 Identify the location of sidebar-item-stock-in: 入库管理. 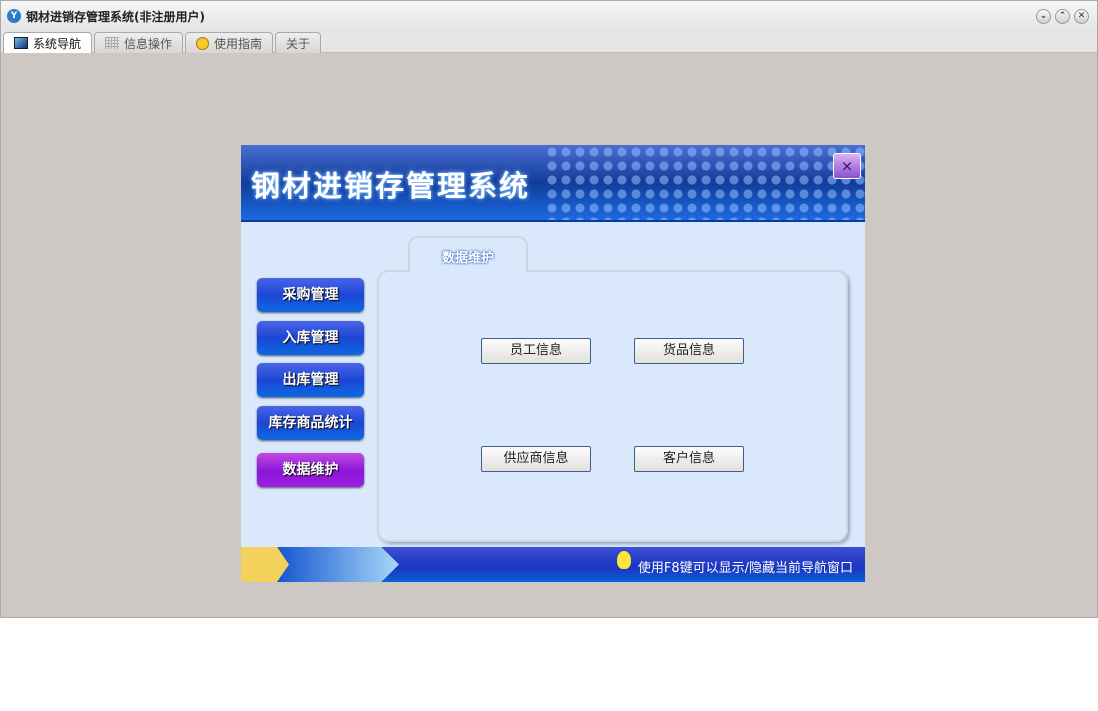
(310, 338).